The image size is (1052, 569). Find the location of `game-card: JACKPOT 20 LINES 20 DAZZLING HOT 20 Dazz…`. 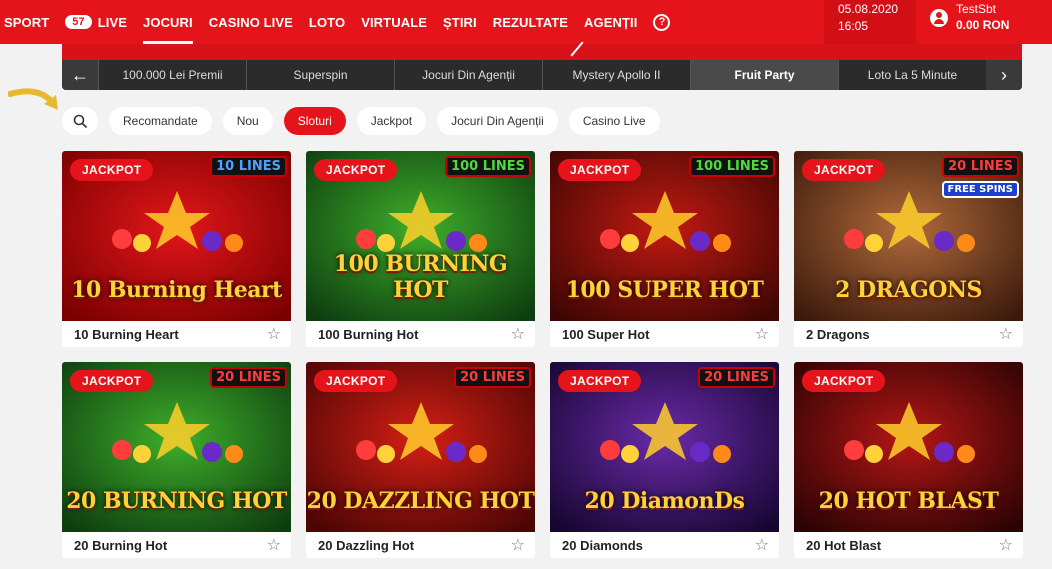

game-card: JACKPOT 20 LINES 20 DAZZLING HOT 20 Dazz… is located at coordinates (420, 460).